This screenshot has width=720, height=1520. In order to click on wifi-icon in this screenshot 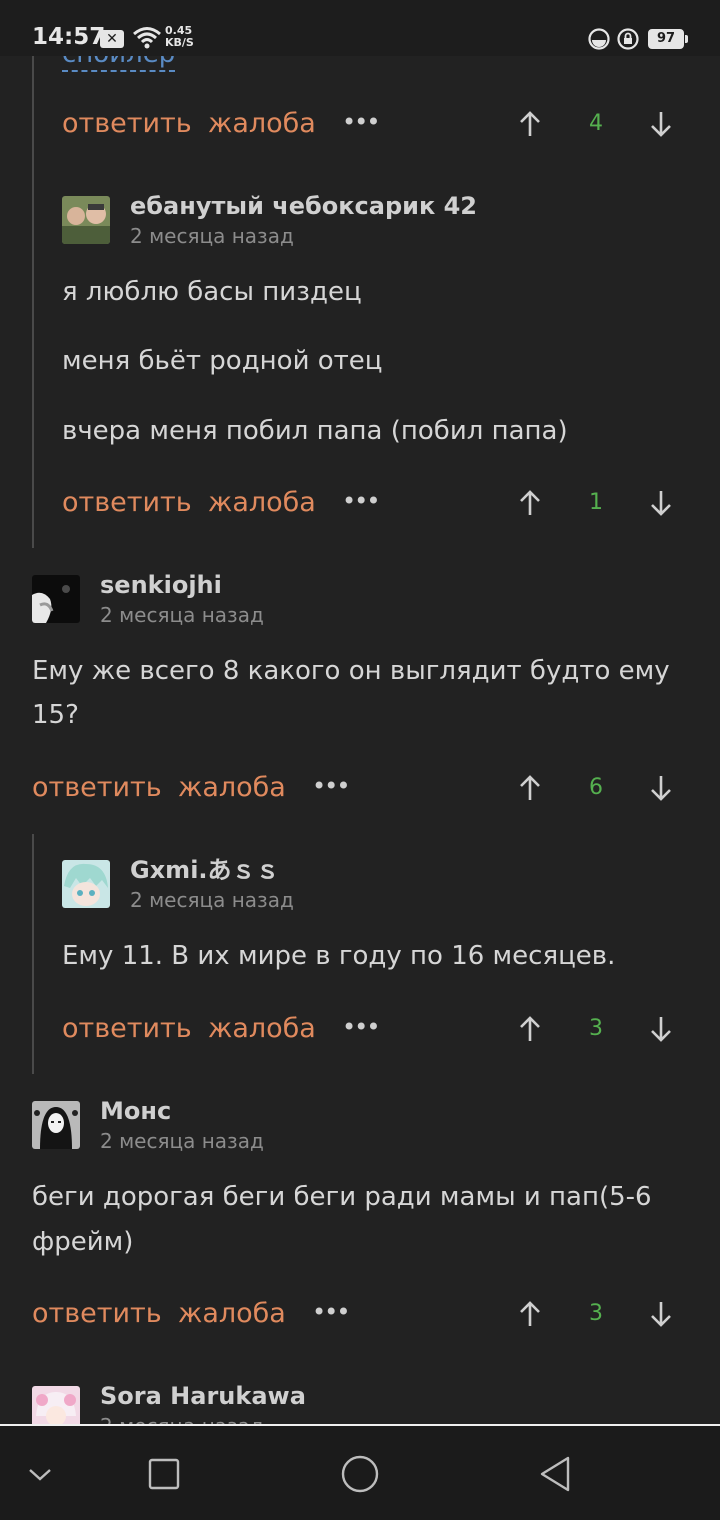, I will do `click(147, 38)`.